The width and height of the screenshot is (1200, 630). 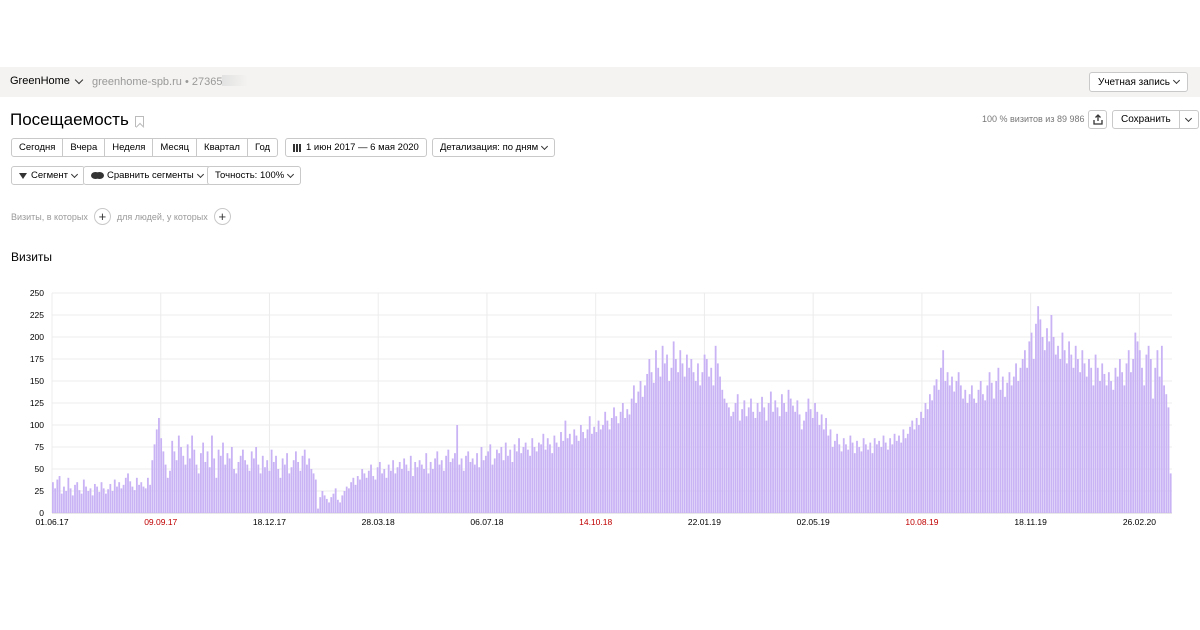 I want to click on date-range-label: 1 июн 2017 — 6 мая 2020, so click(x=362, y=147).